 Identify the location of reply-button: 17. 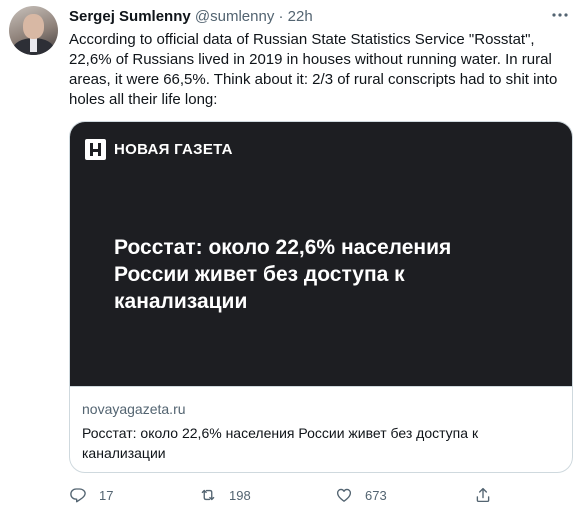
(91, 495).